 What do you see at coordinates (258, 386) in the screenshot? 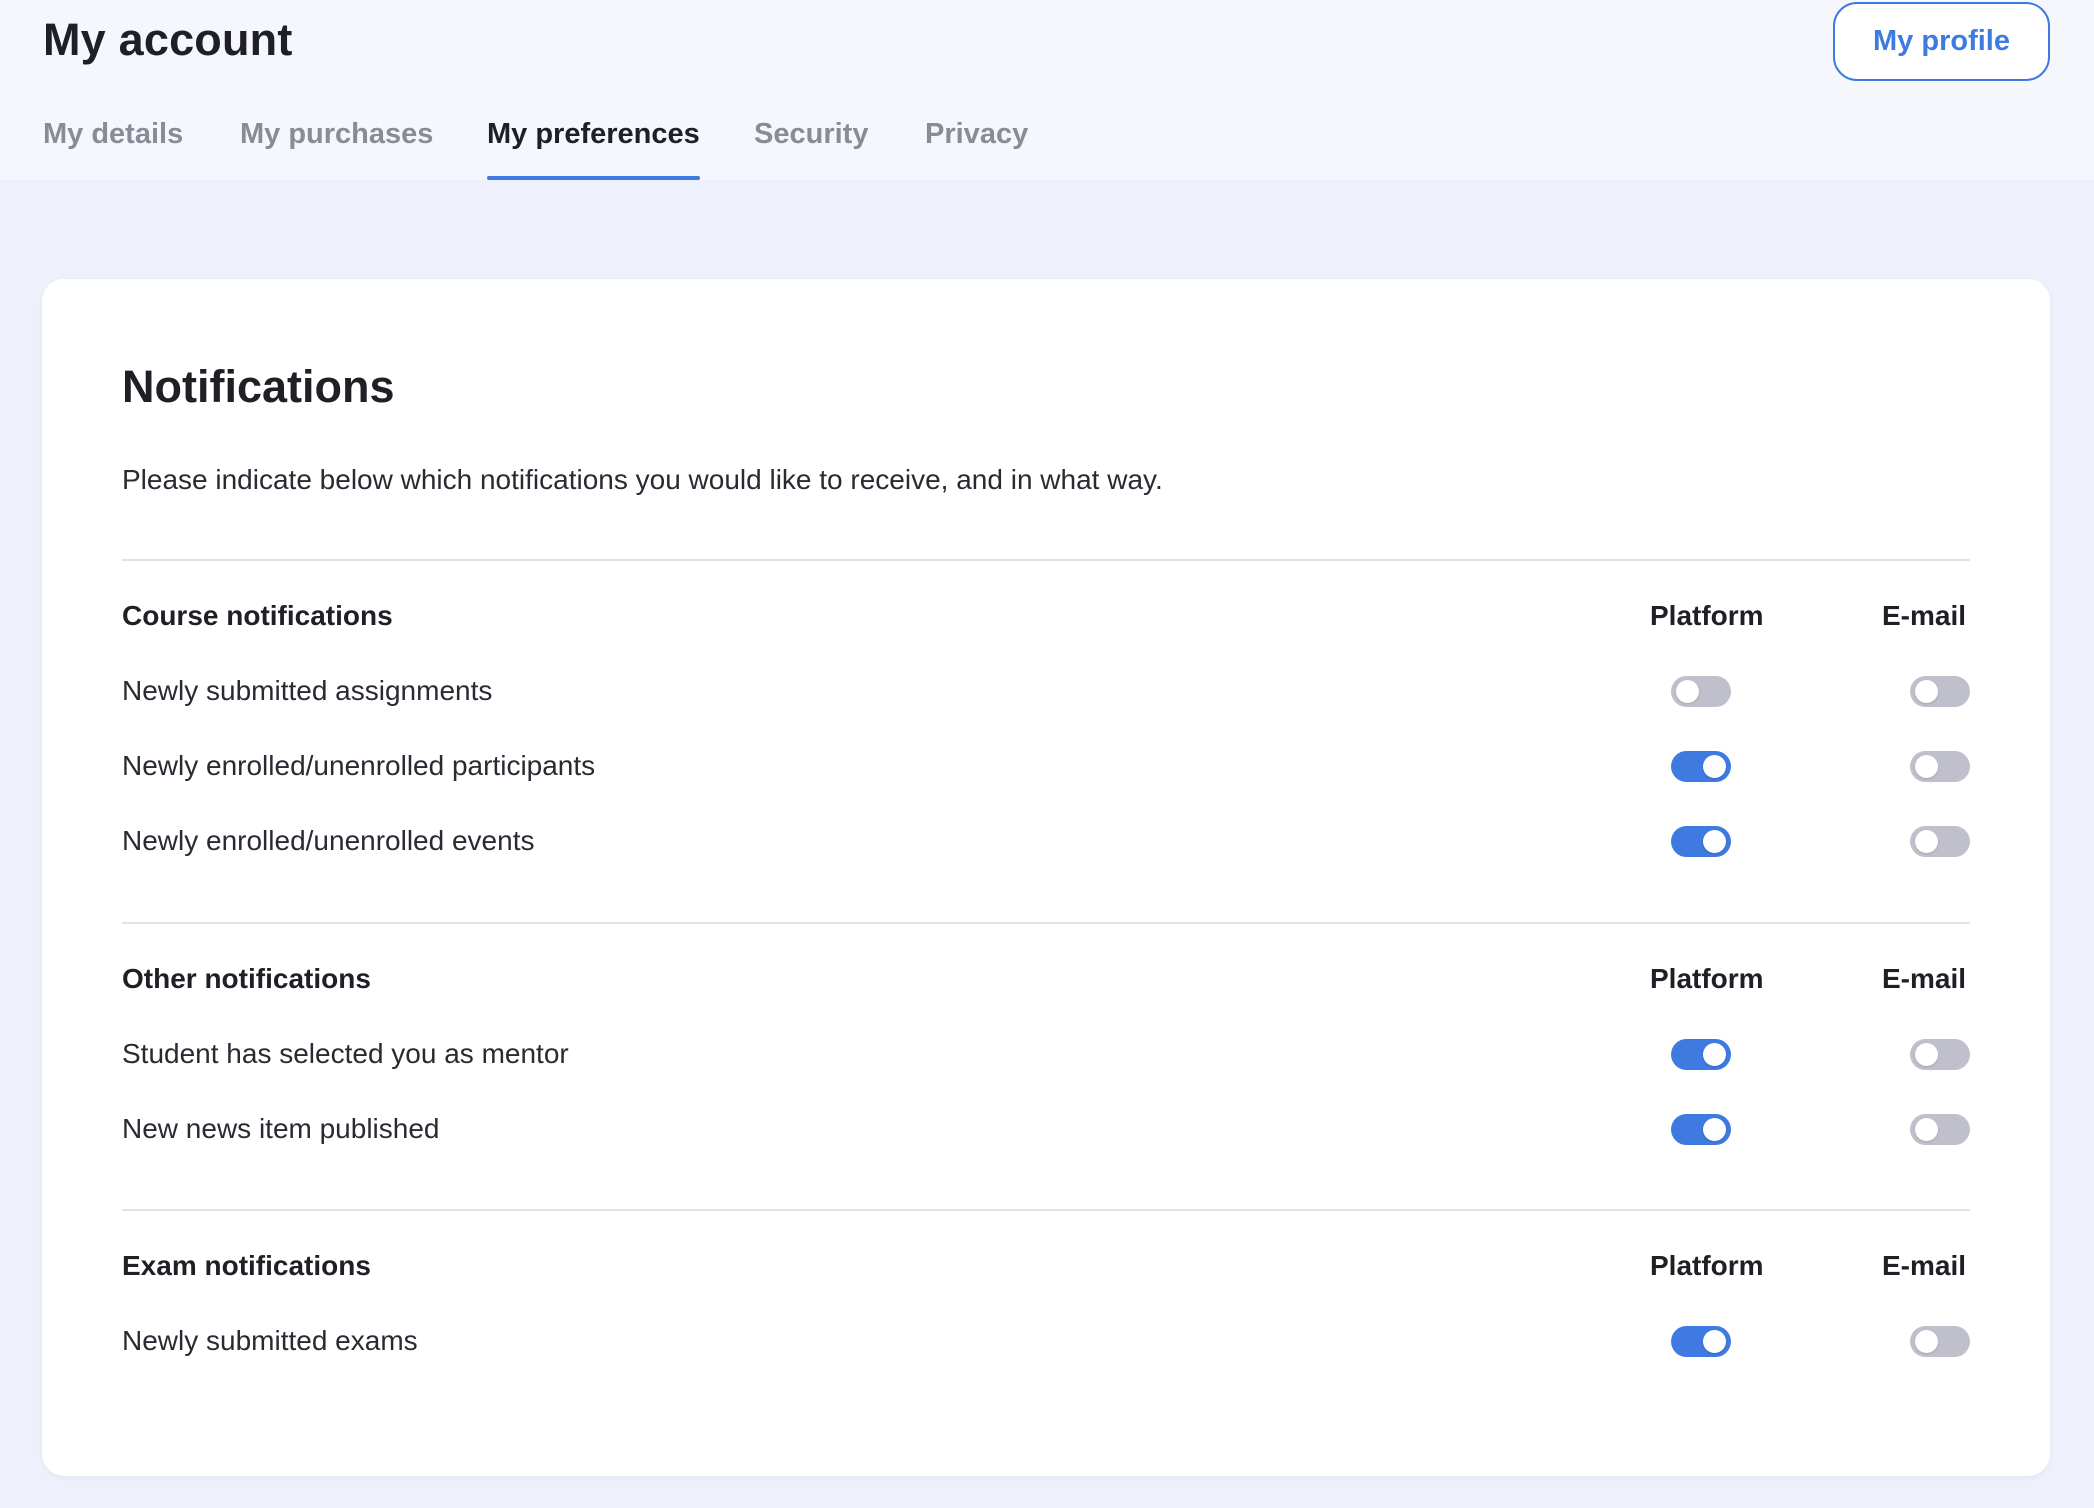
I see `notifications-title: Notifications` at bounding box center [258, 386].